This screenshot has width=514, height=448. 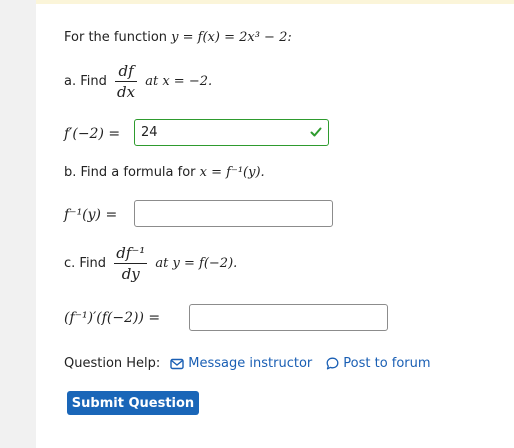 I want to click on part-b-prompt: b. Find a formula for x = f⁻¹(y)., so click(x=164, y=172).